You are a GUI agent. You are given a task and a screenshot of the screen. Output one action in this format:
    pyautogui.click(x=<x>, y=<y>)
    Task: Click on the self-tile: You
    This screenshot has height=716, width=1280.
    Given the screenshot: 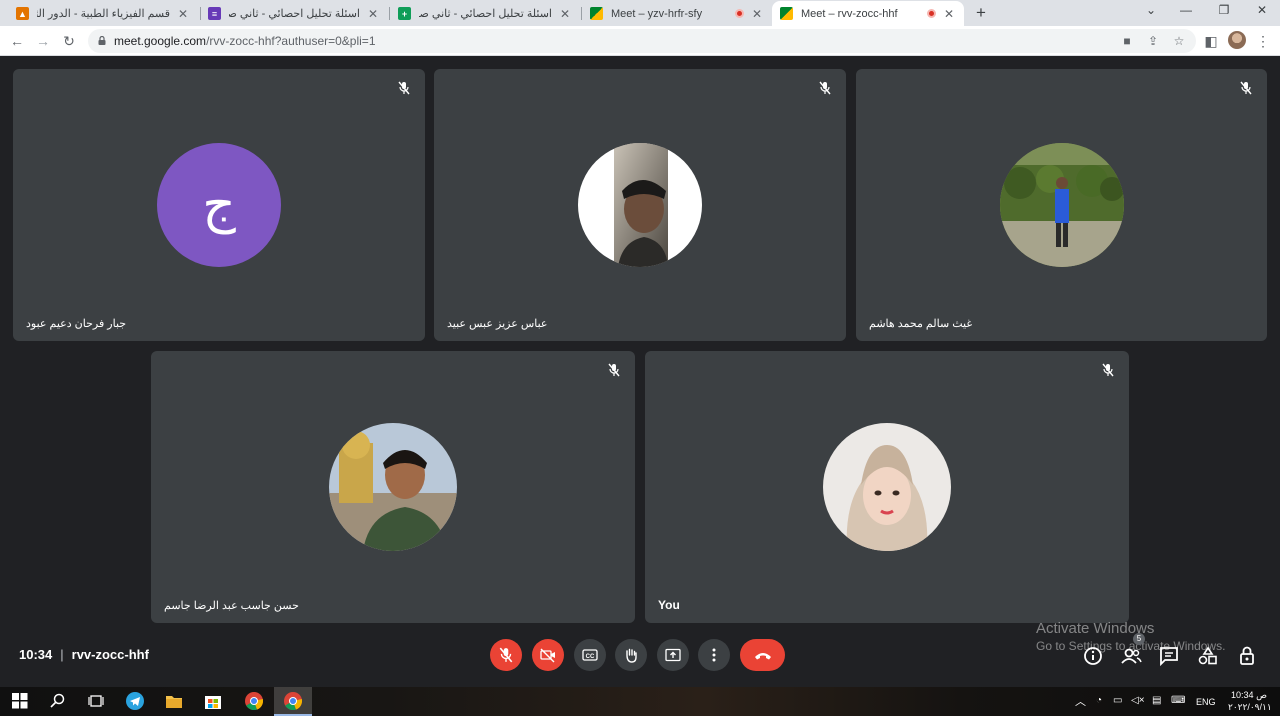 What is the action you would take?
    pyautogui.click(x=887, y=487)
    